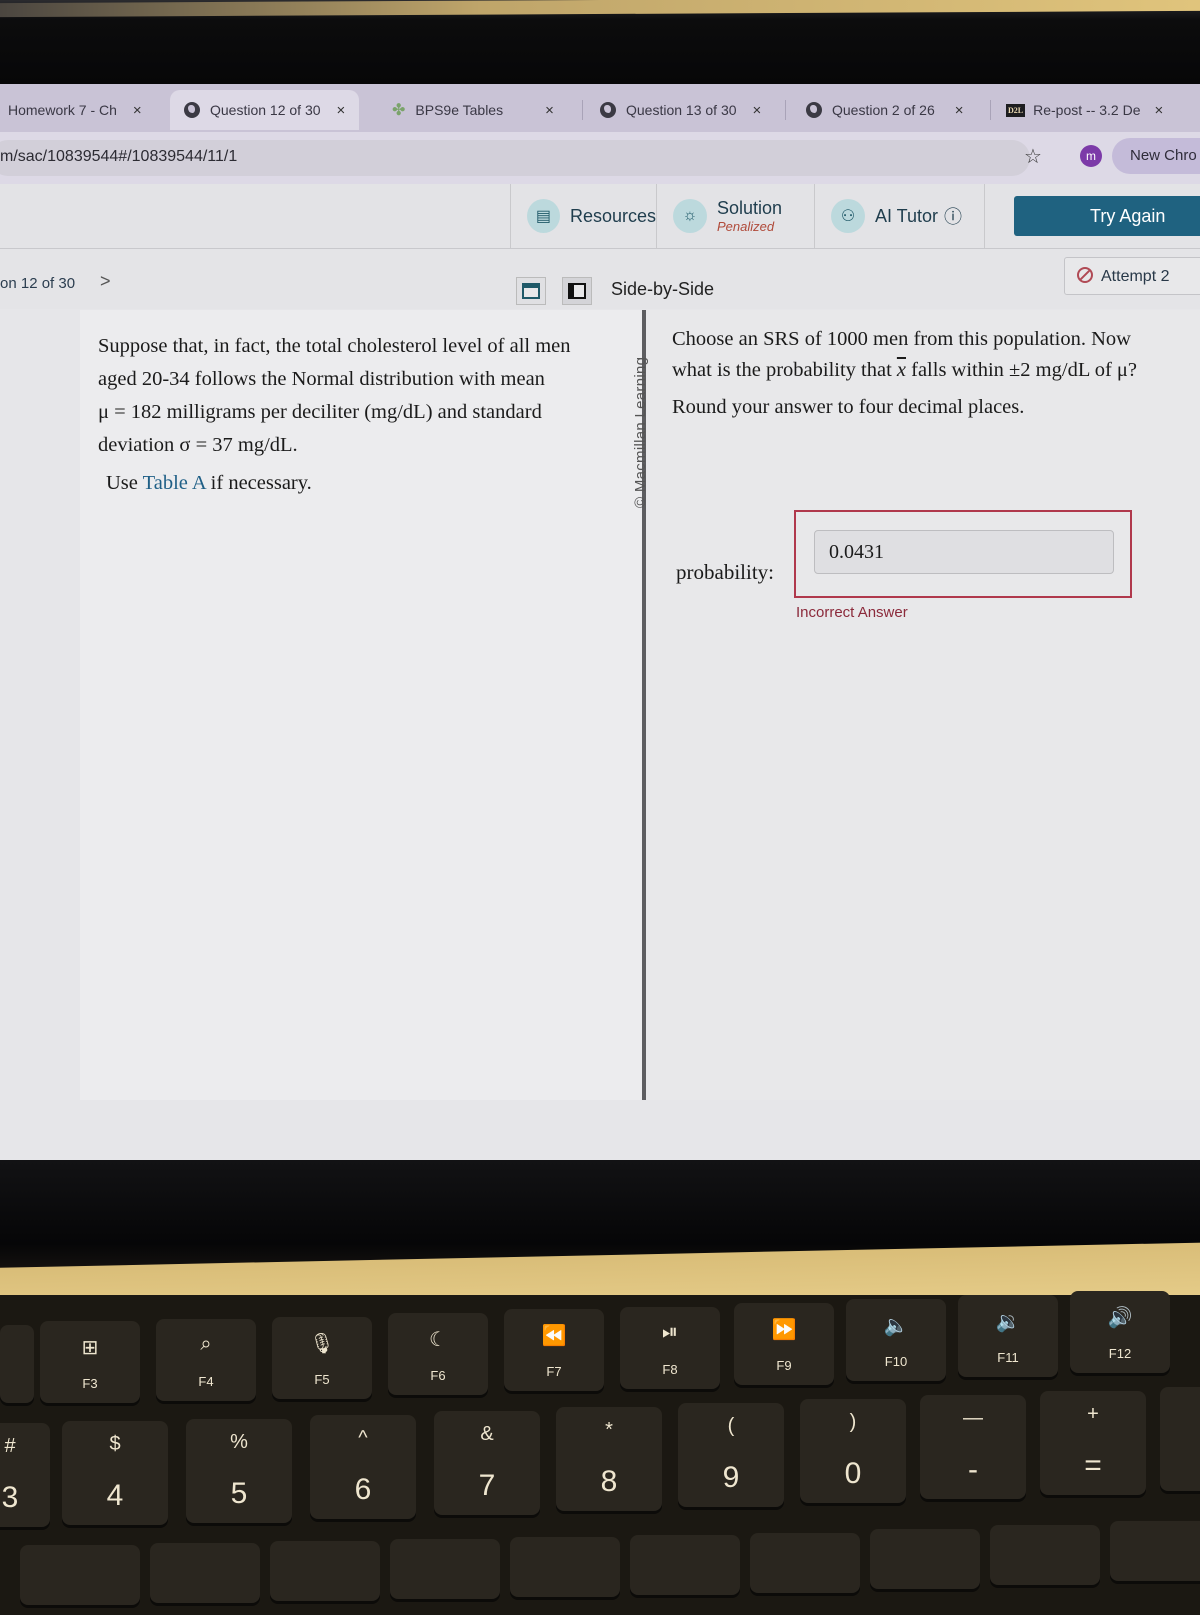  What do you see at coordinates (75, 110) in the screenshot?
I see `tab-homework-7: Homework 7 - Ch ×` at bounding box center [75, 110].